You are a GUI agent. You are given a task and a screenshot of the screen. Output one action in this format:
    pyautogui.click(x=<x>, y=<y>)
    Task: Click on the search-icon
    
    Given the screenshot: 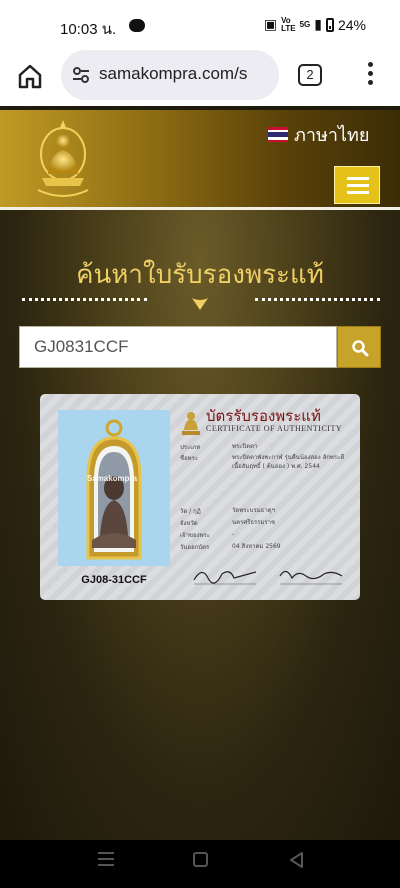 What is the action you would take?
    pyautogui.click(x=360, y=348)
    